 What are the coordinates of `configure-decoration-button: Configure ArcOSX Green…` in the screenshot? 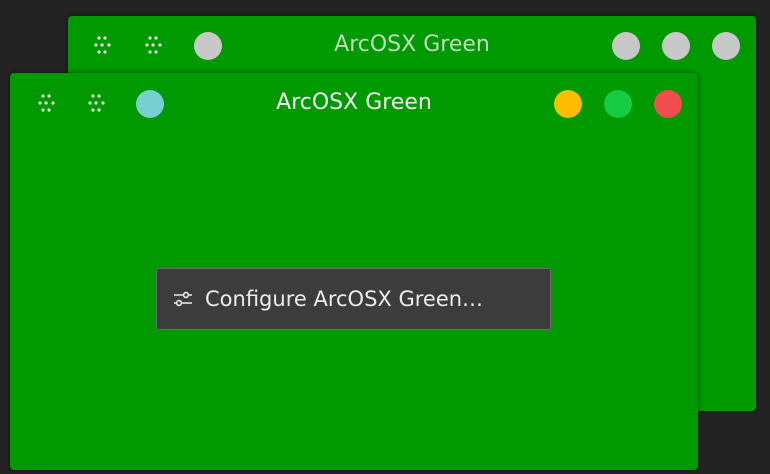 It's located at (353, 299).